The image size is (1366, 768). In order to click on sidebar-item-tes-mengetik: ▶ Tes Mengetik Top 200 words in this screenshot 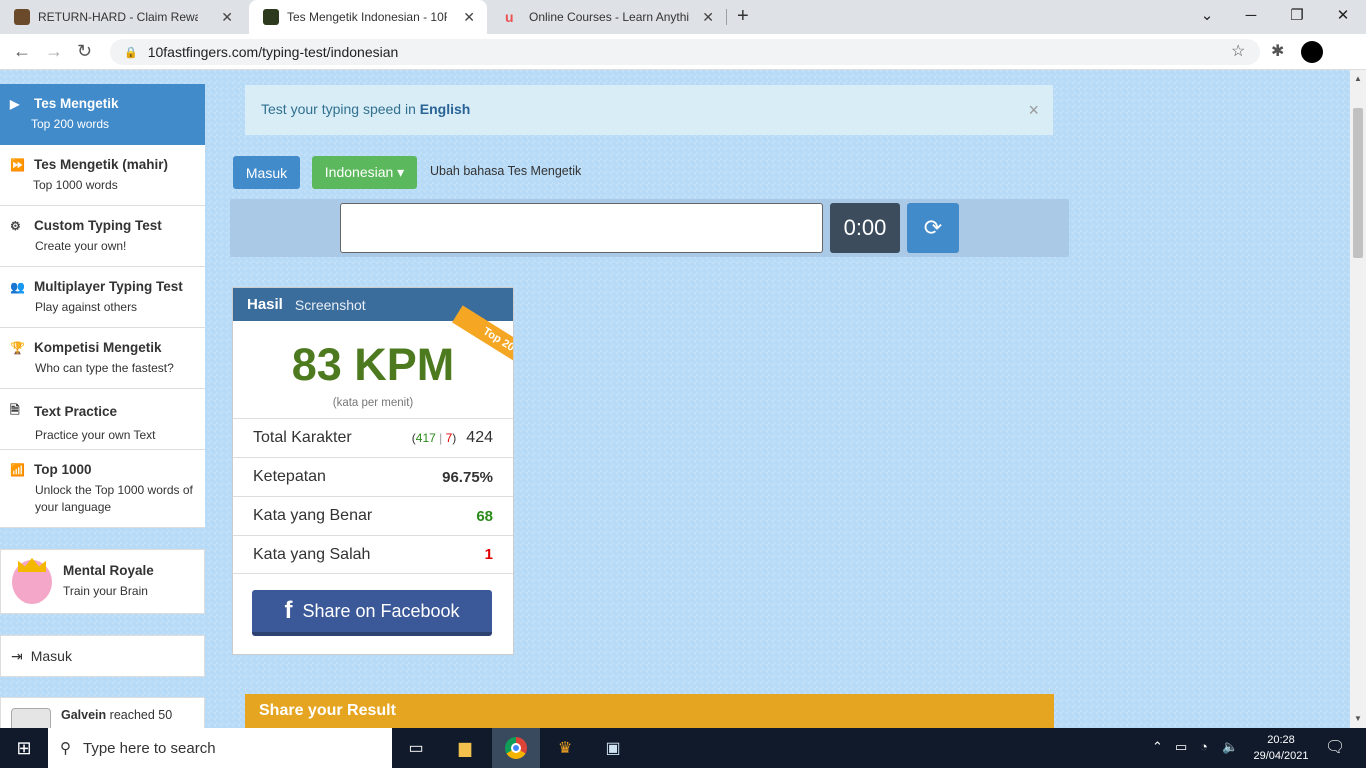, I will do `click(102, 114)`.